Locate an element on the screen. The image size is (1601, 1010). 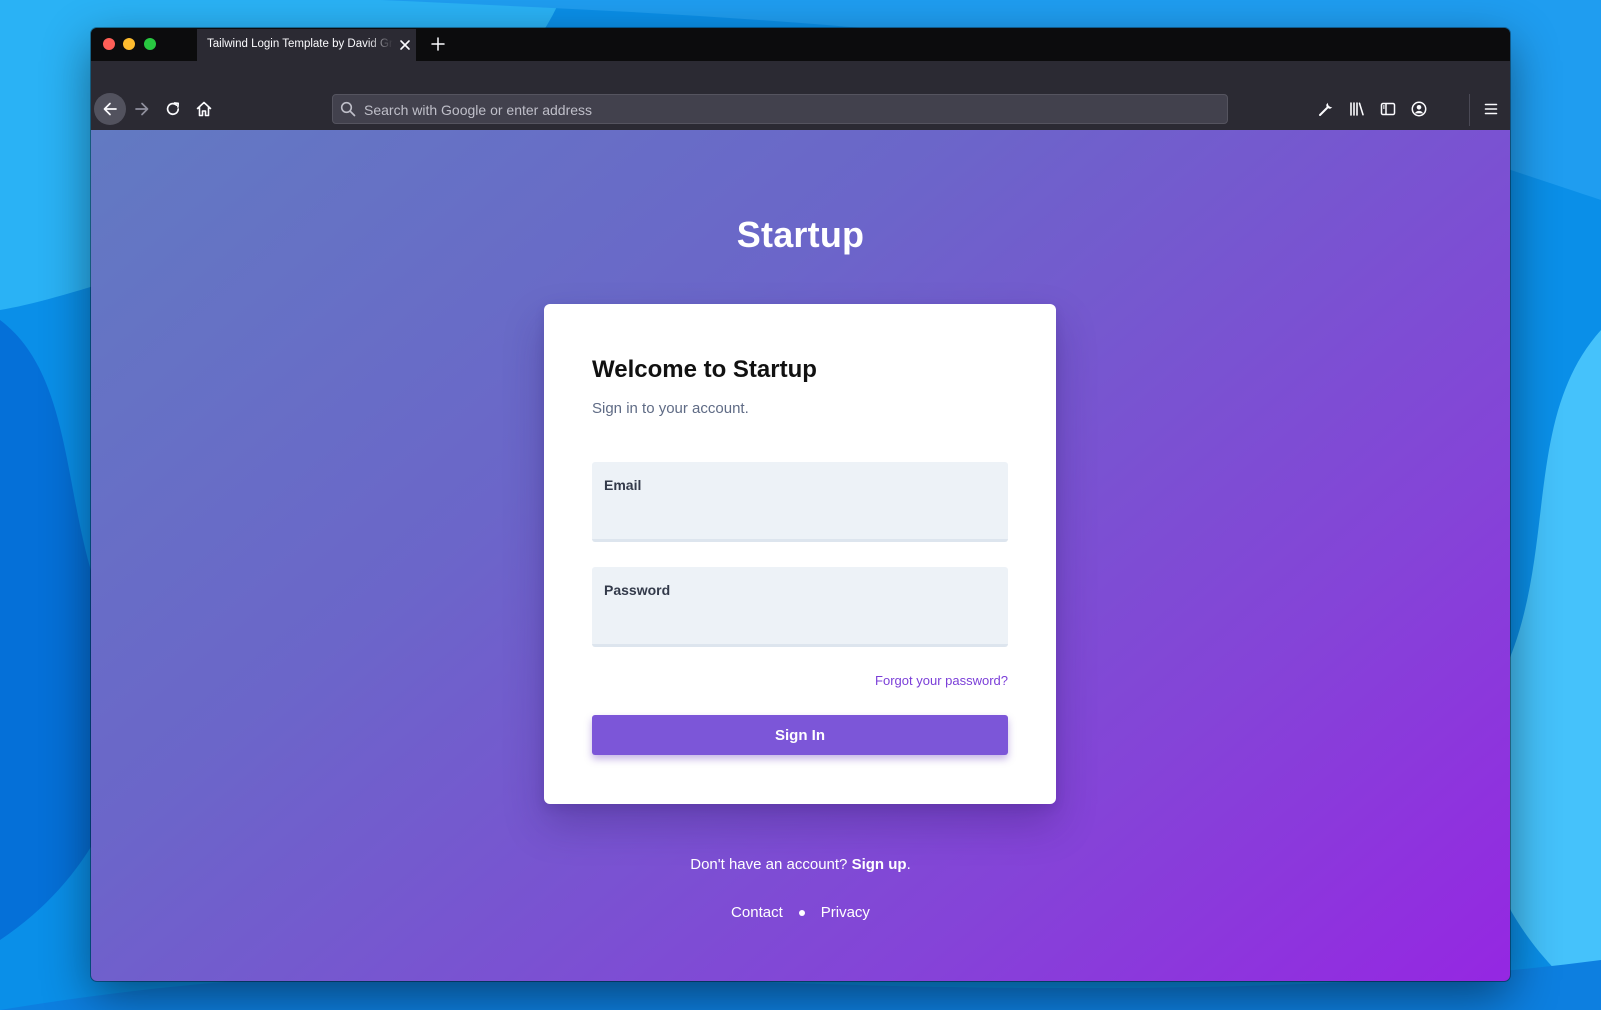
address-bar: Search with Google or enter address is located at coordinates (780, 109).